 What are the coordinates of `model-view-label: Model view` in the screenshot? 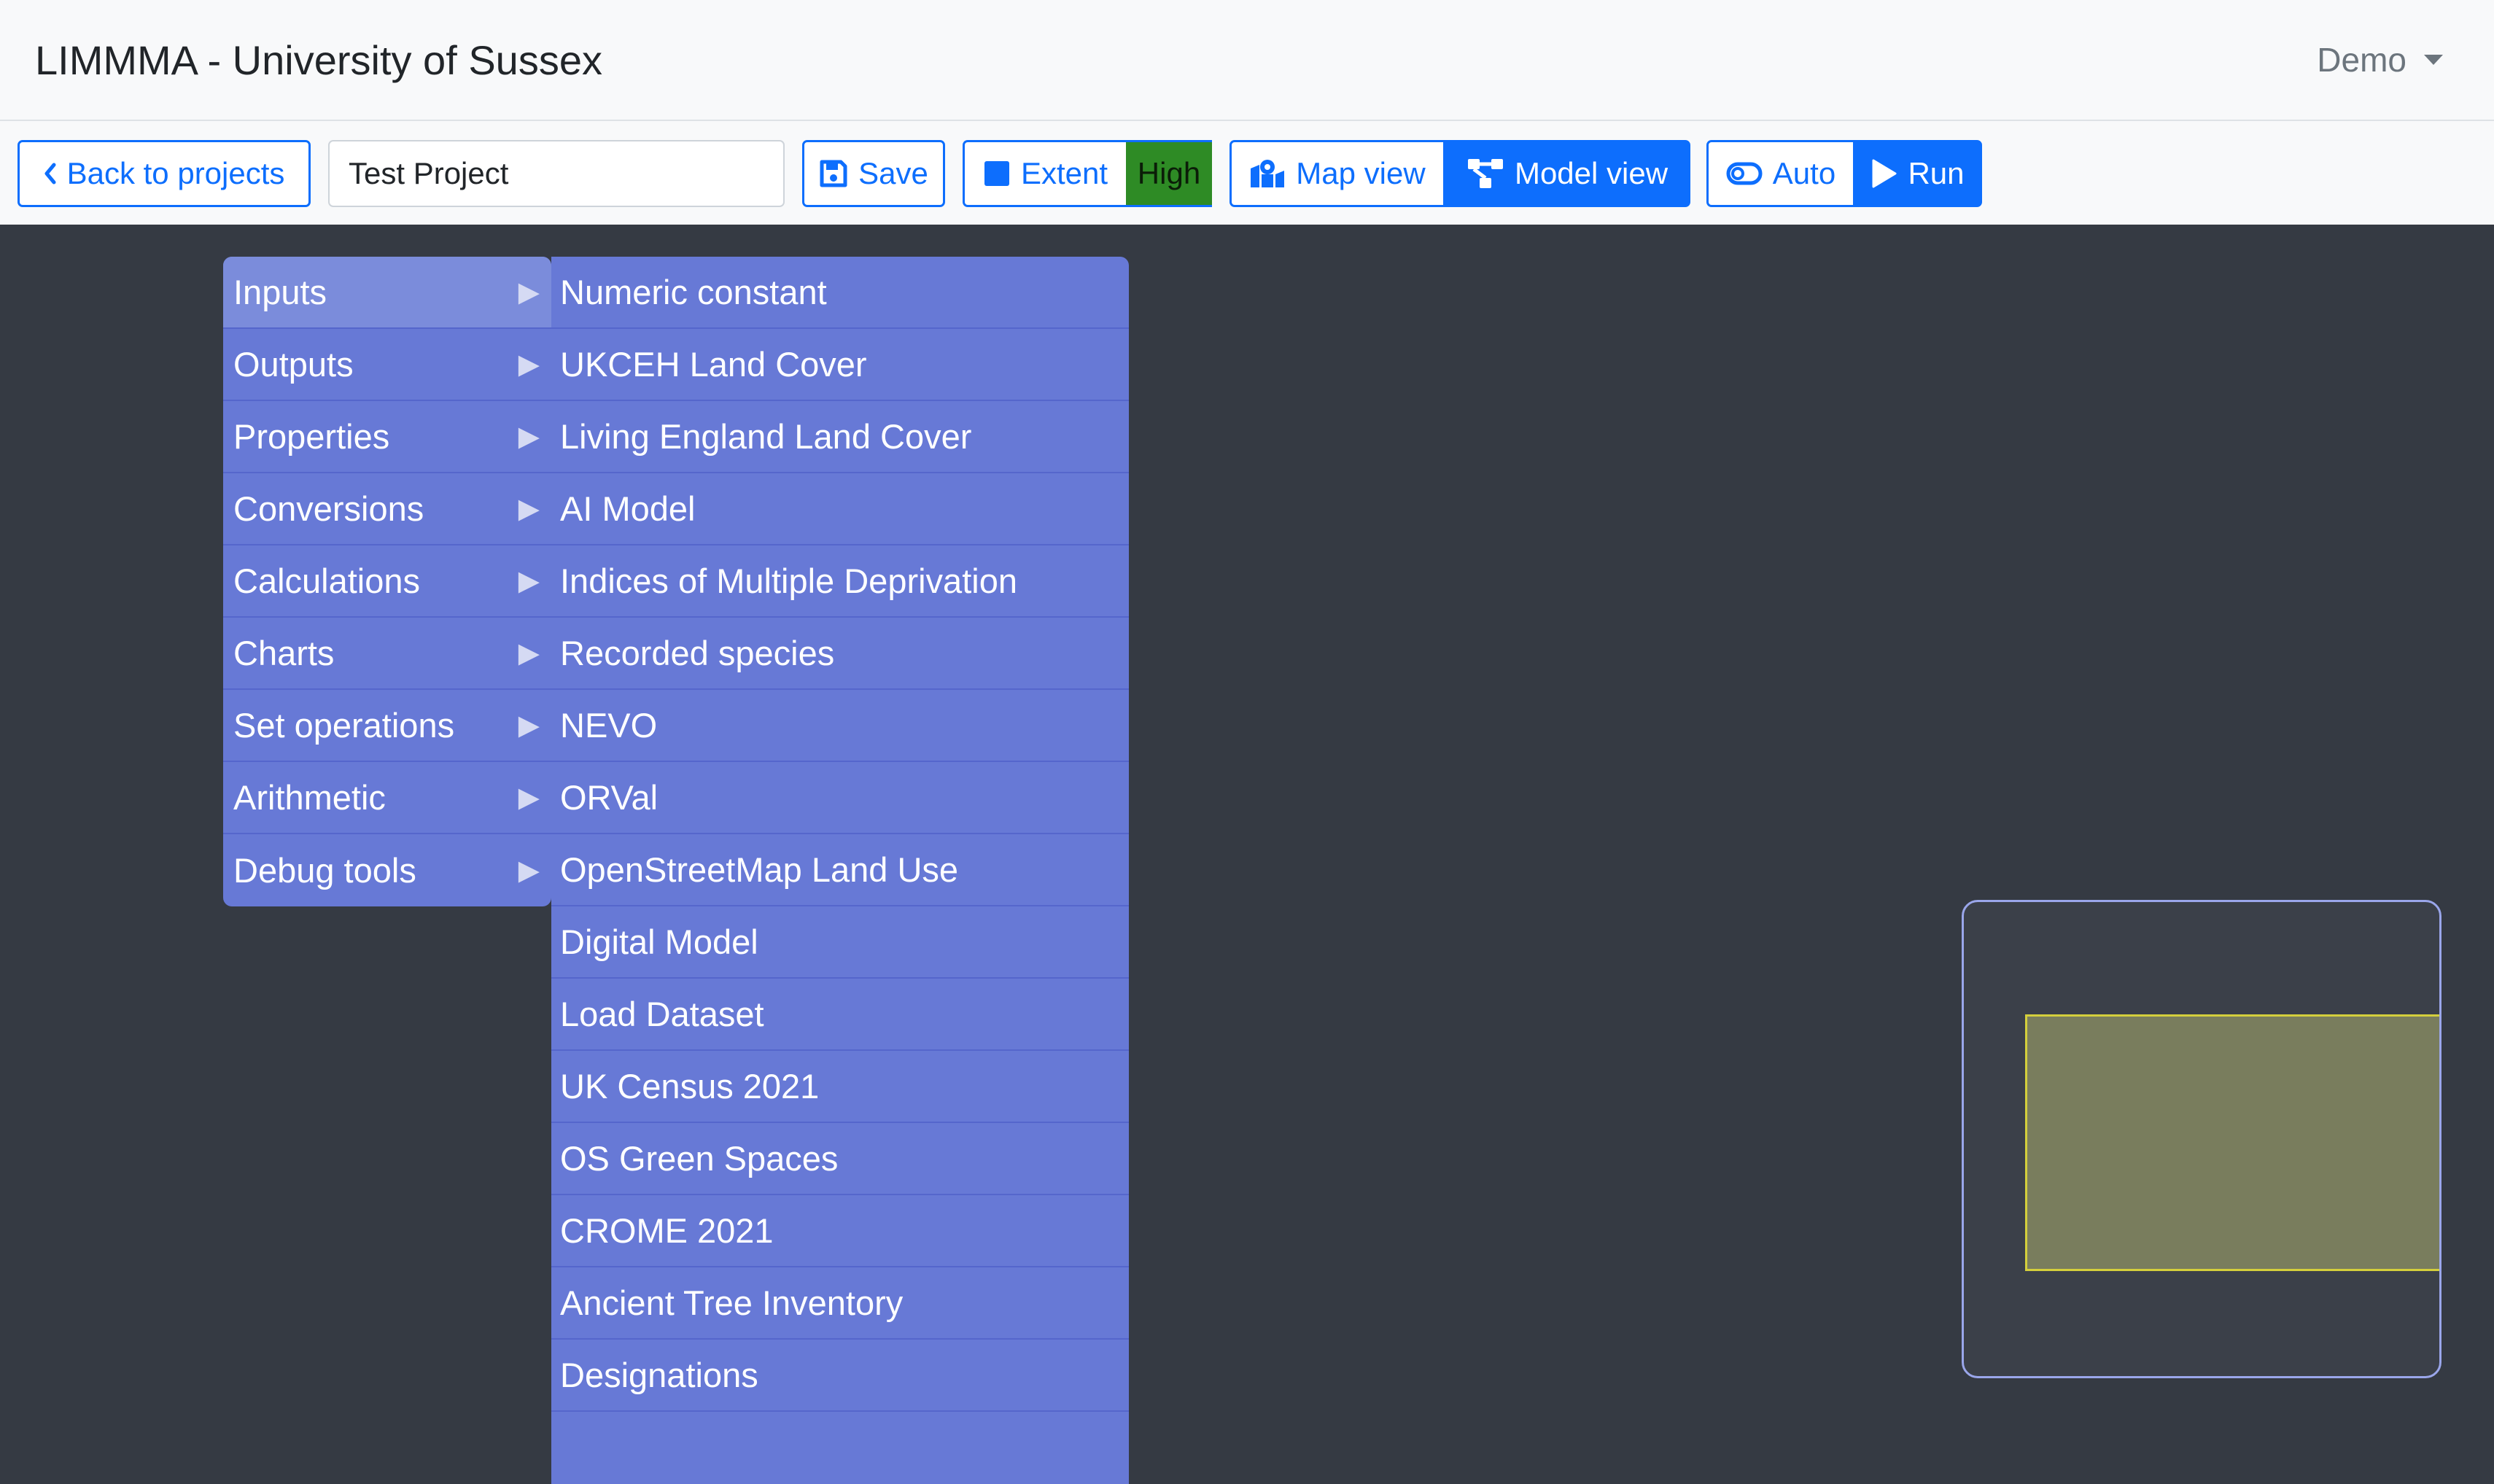 It's located at (1591, 173).